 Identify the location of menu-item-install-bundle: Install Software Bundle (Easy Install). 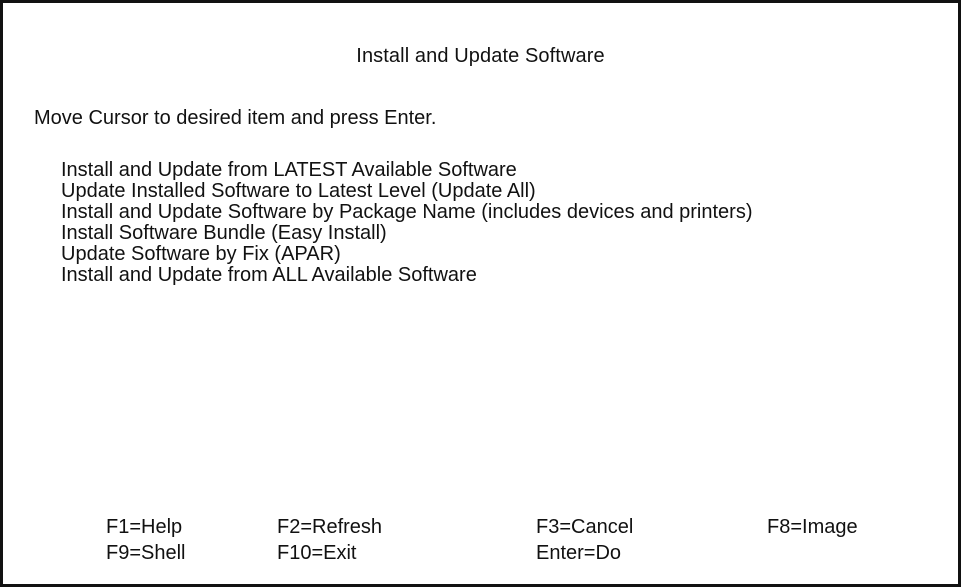
(406, 233).